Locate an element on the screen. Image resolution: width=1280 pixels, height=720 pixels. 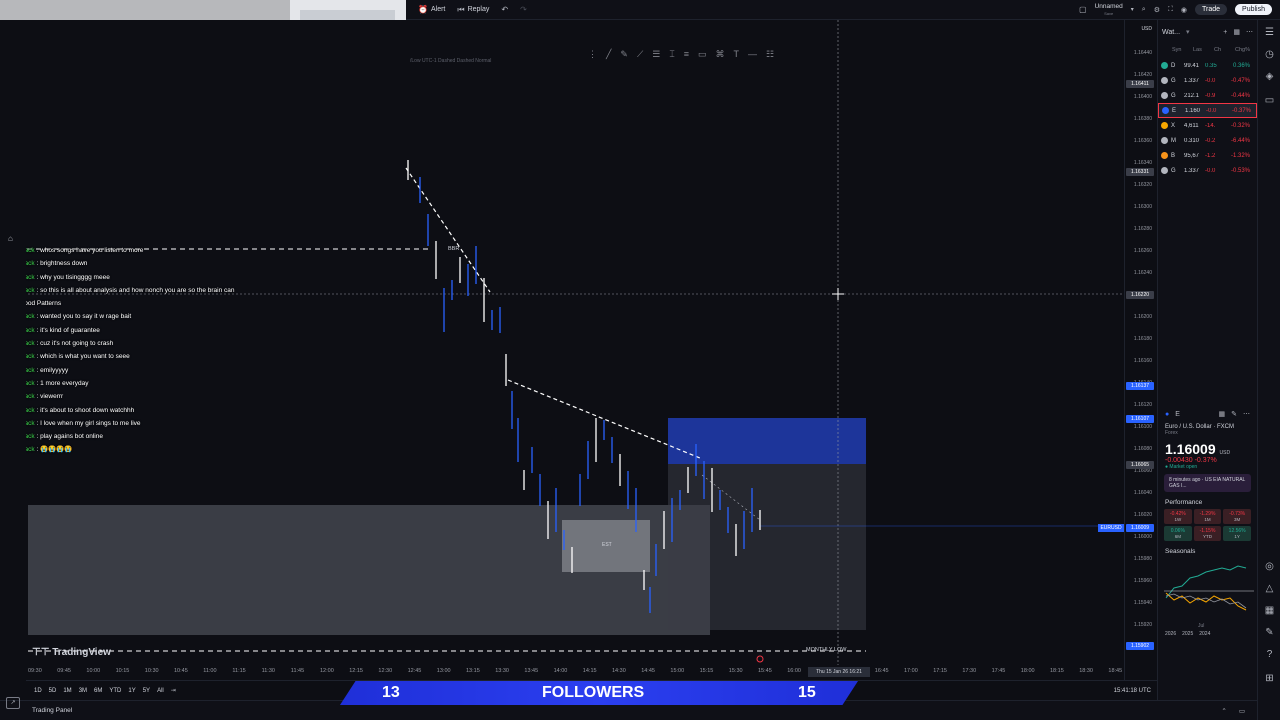
range-3m: 3M is located at coordinates (83, 691).